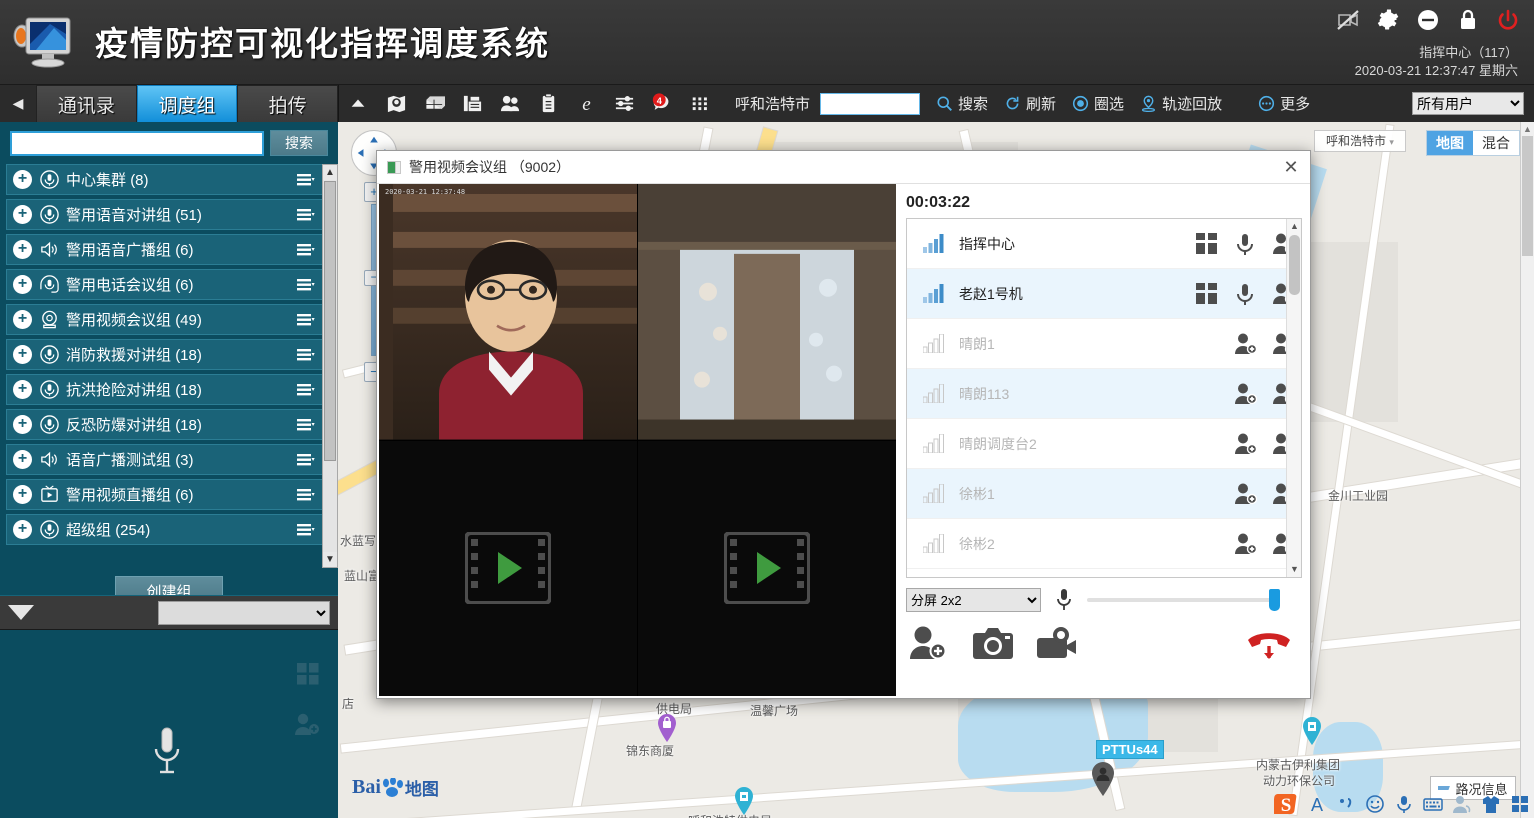 The height and width of the screenshot is (818, 1534). I want to click on member-row: 晴朗调度台2, so click(1104, 444).